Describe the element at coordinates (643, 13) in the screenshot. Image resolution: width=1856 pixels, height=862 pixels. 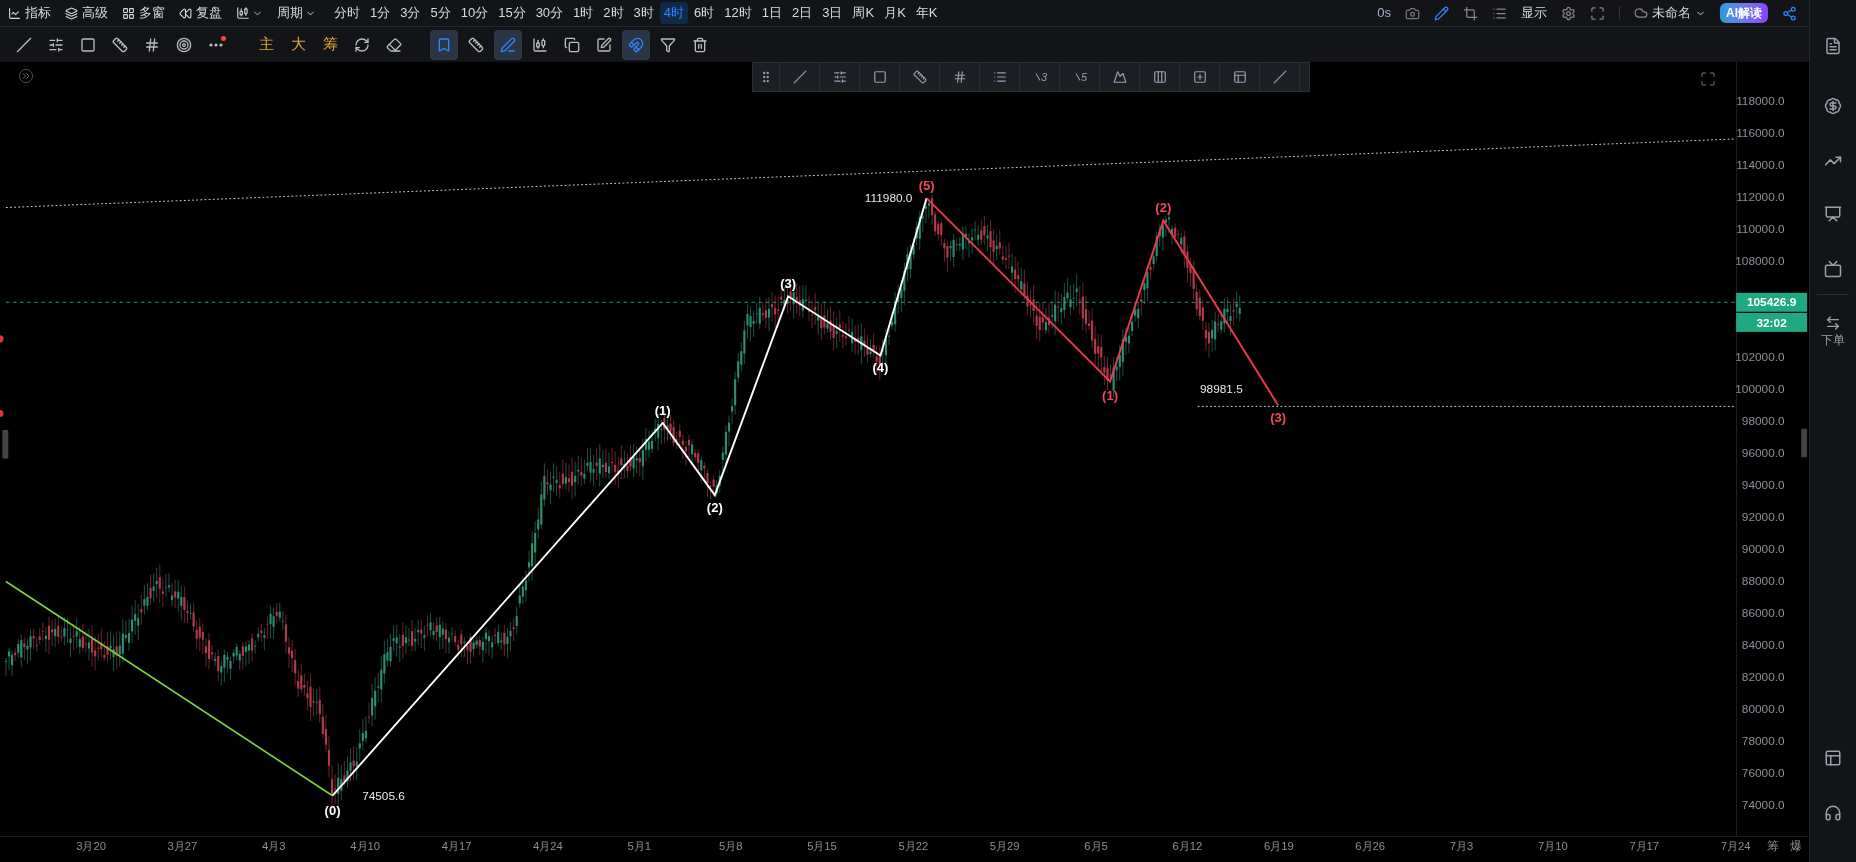
I see `timeframe-tab: 3时` at that location.